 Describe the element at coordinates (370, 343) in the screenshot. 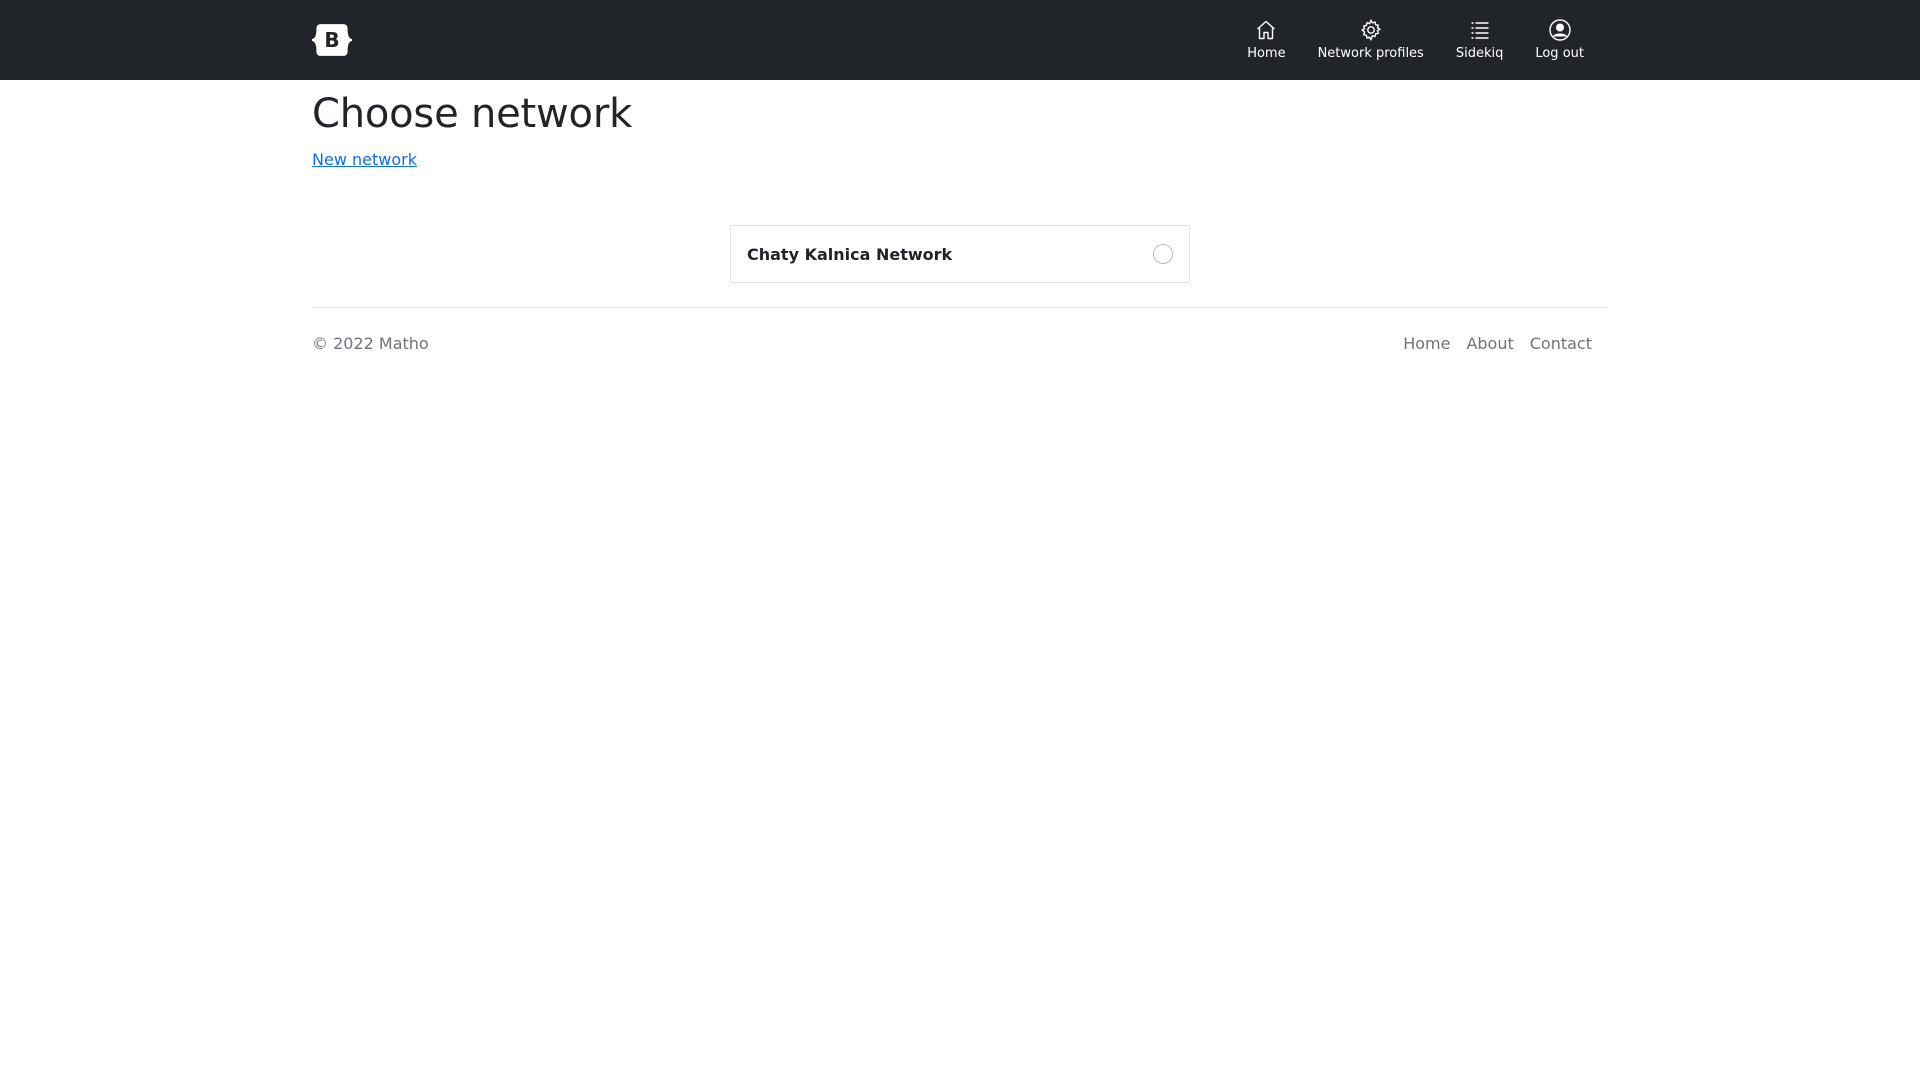

I see `footer-copyright: © 2022 Matho` at that location.